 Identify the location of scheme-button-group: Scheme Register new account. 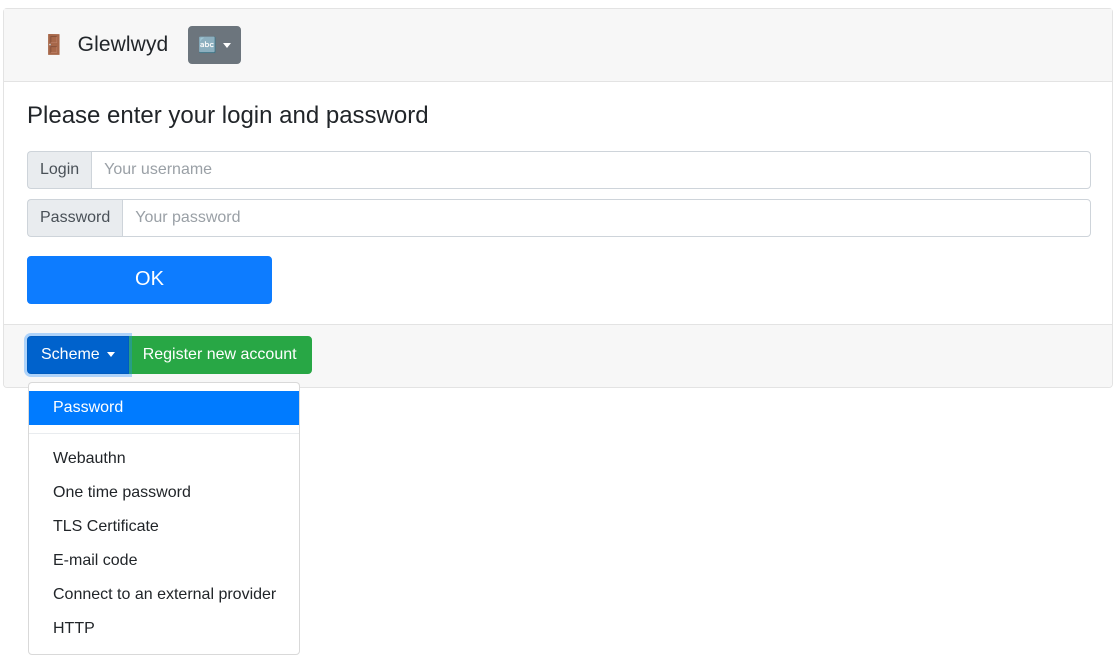
(169, 354).